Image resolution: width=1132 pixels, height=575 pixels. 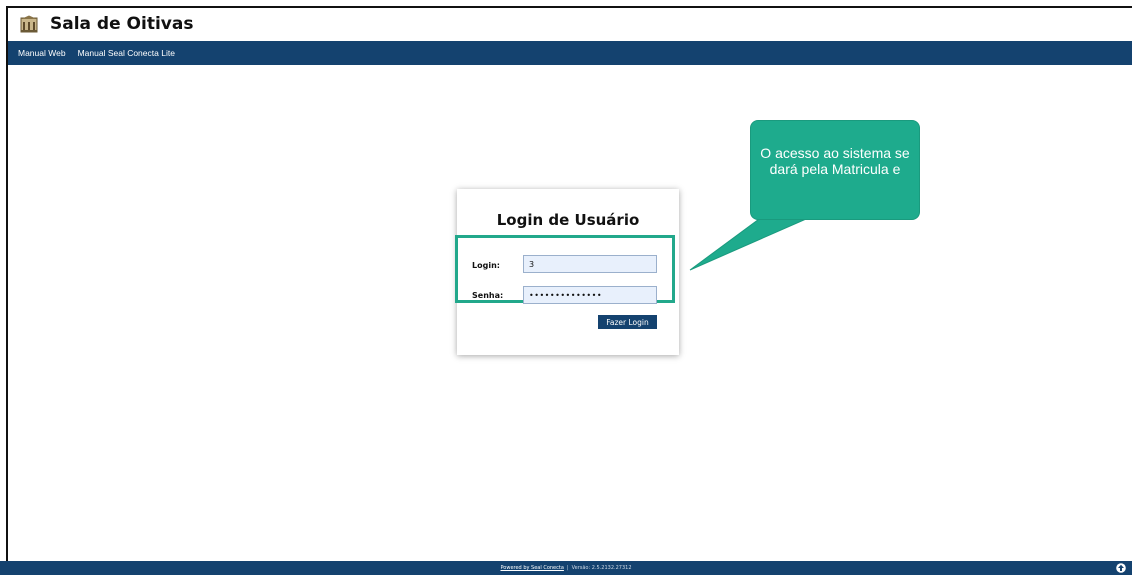 What do you see at coordinates (29, 24) in the screenshot?
I see `building-crest-icon` at bounding box center [29, 24].